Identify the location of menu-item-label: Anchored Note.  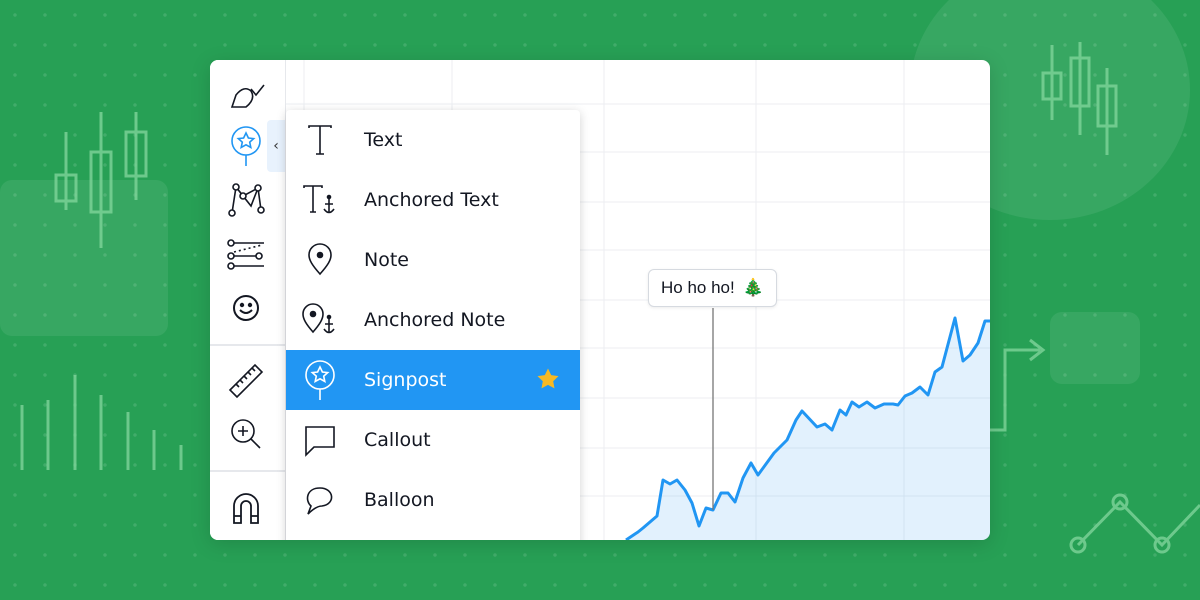
(435, 320).